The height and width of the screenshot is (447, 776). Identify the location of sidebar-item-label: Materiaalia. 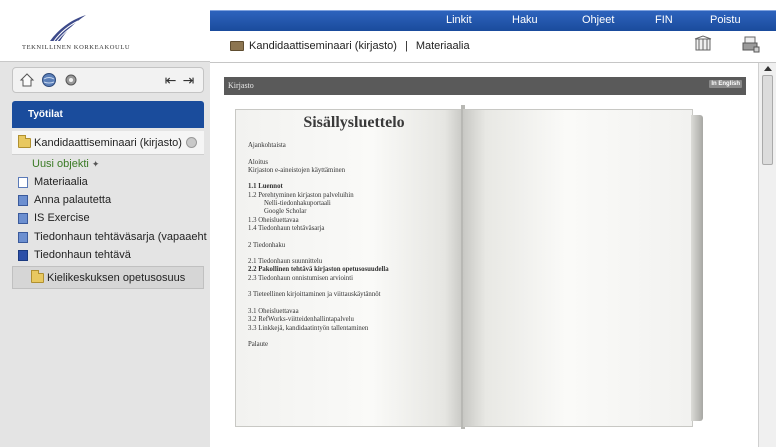
(61, 182).